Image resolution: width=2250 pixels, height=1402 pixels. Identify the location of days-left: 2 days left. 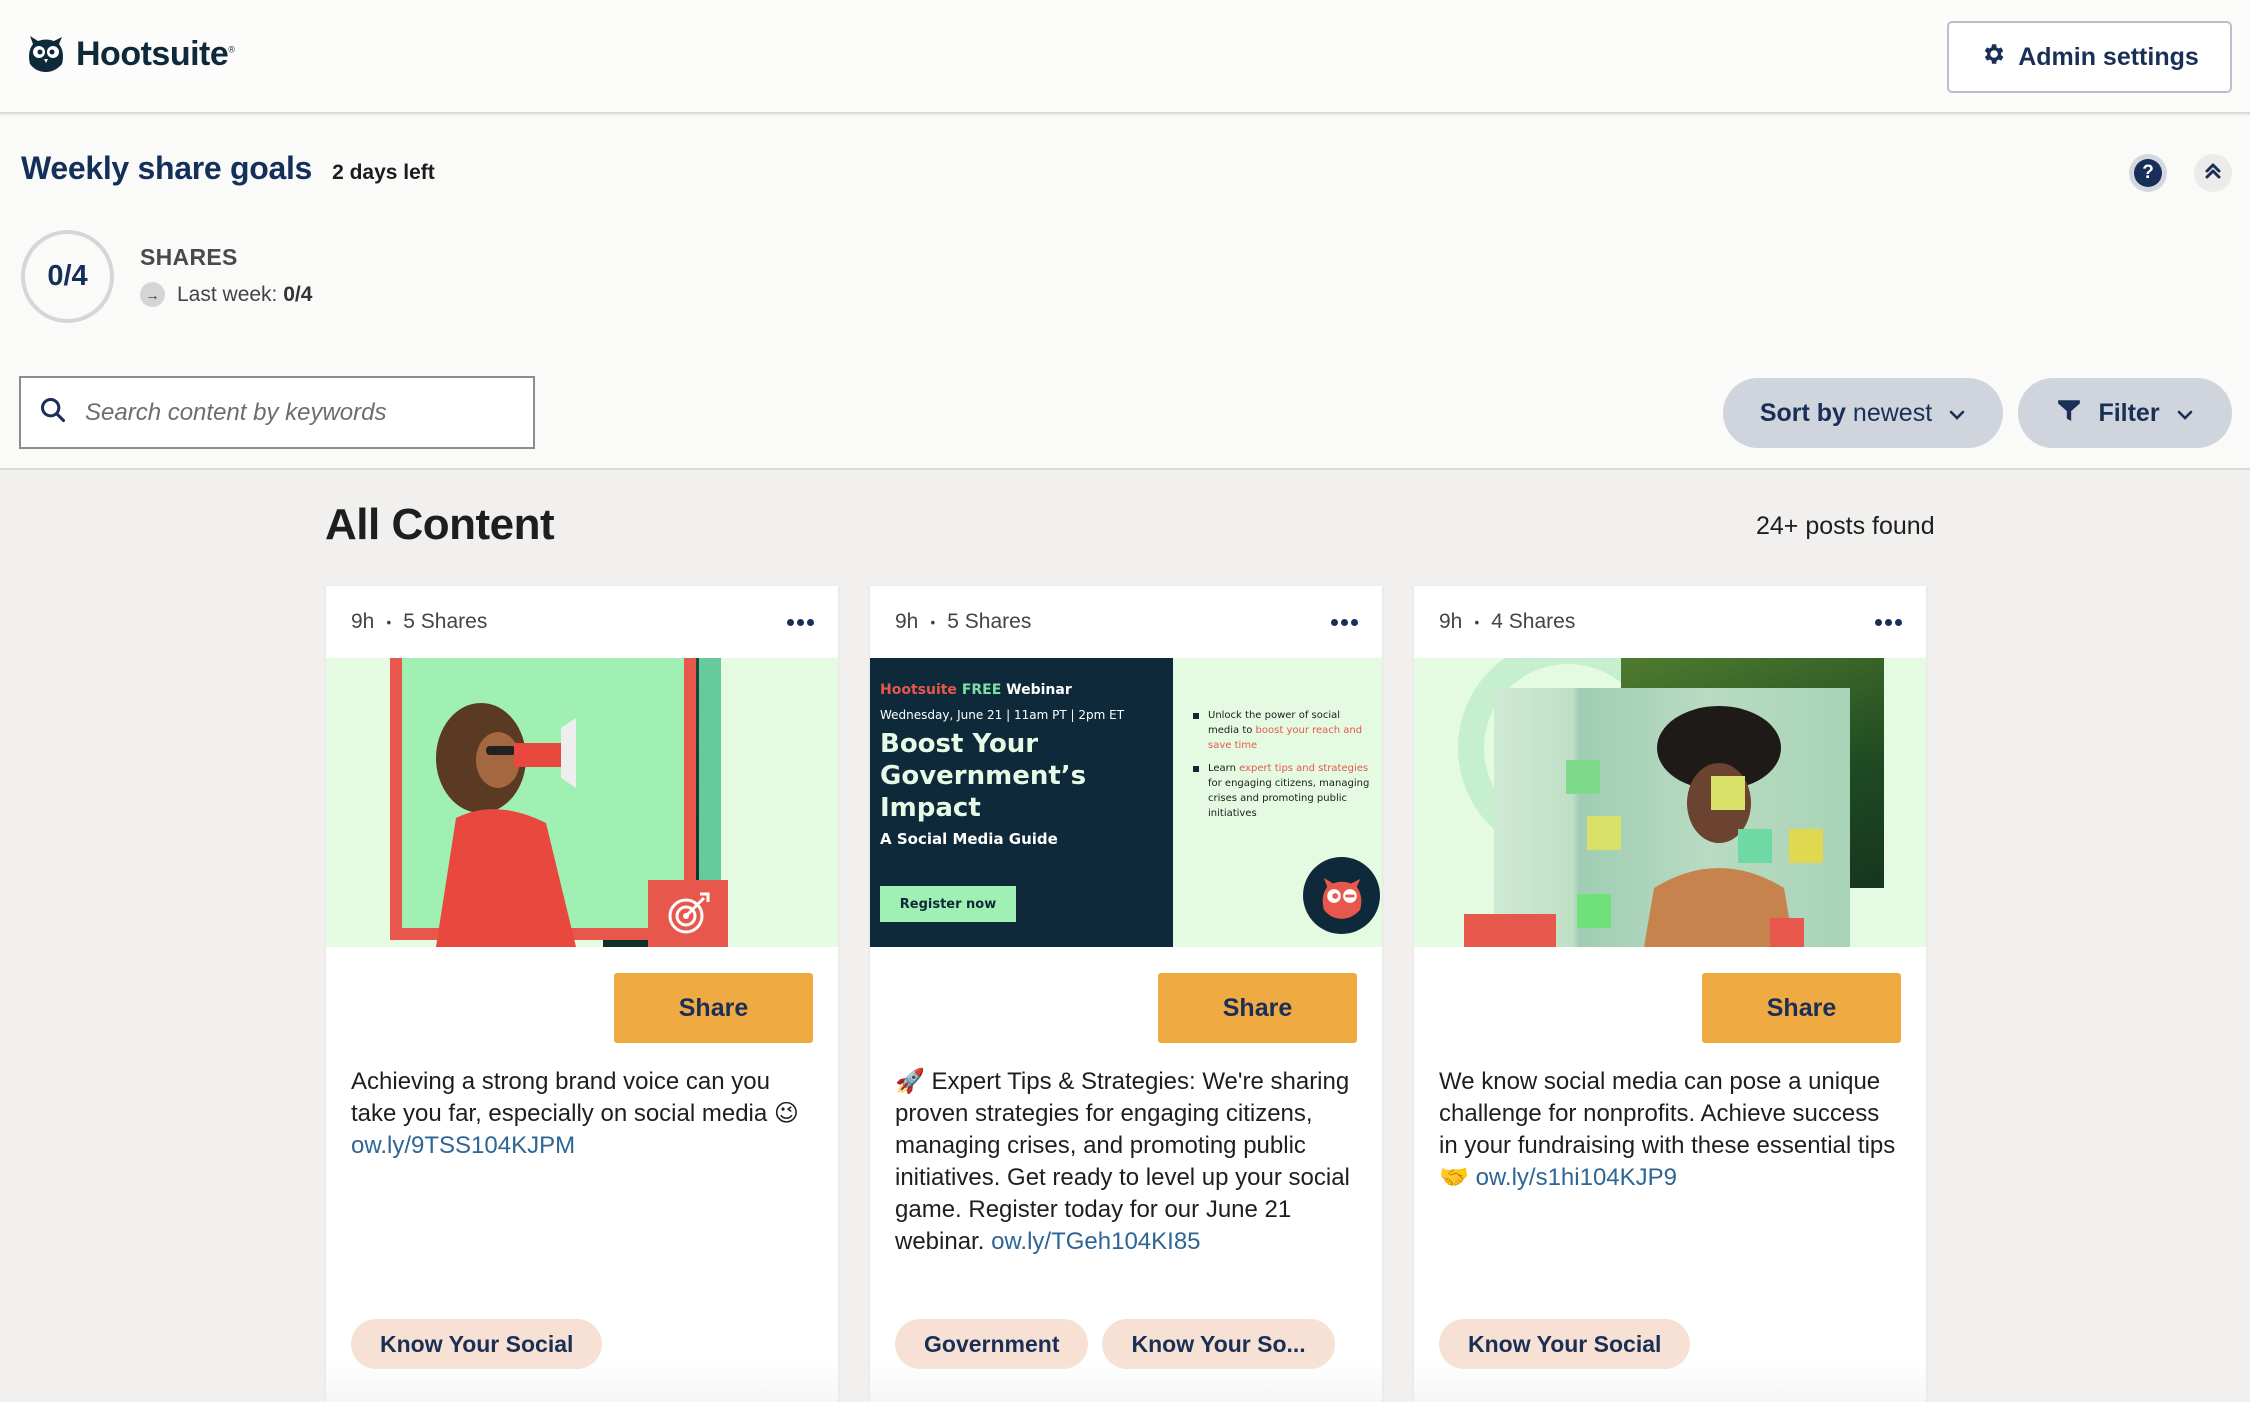
(383, 172).